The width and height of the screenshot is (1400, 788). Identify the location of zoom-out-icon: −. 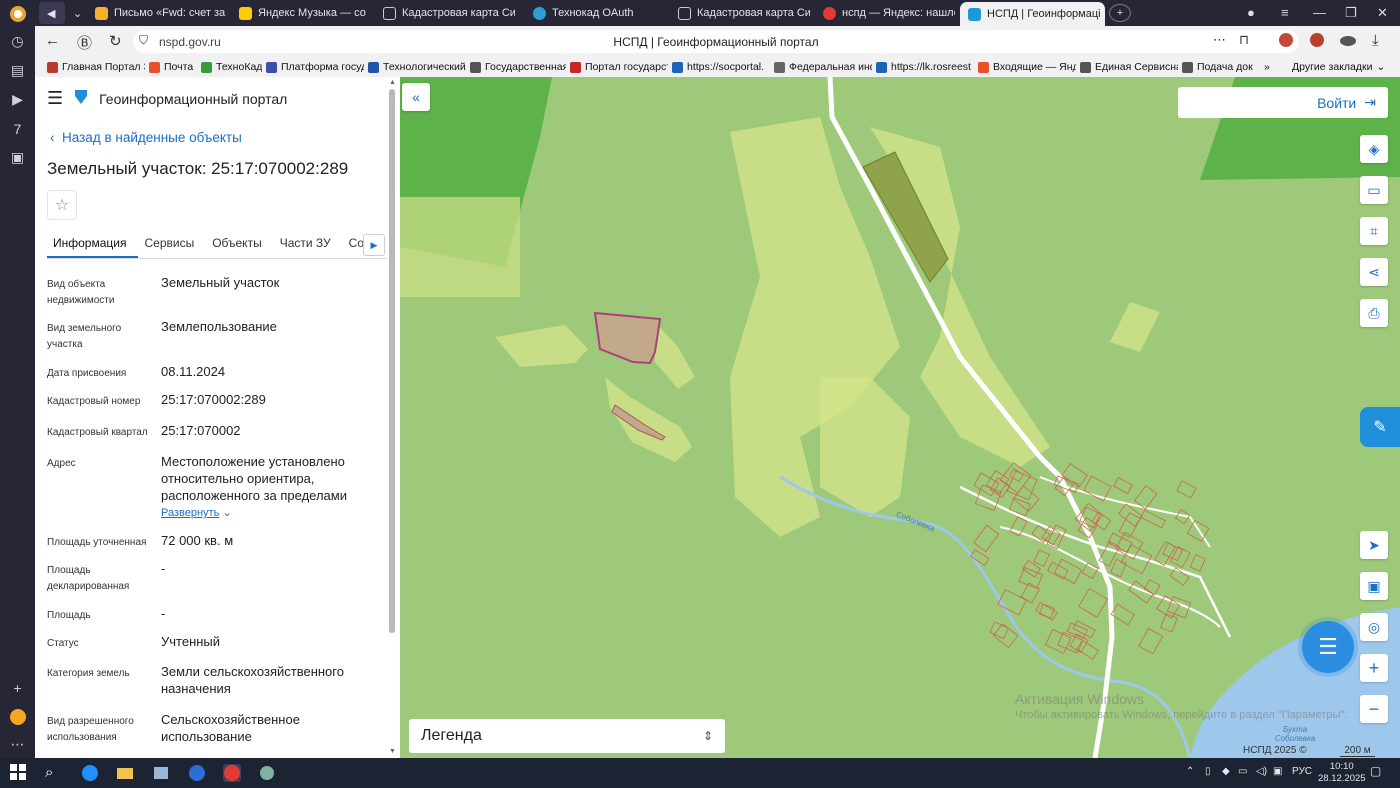
(1374, 709).